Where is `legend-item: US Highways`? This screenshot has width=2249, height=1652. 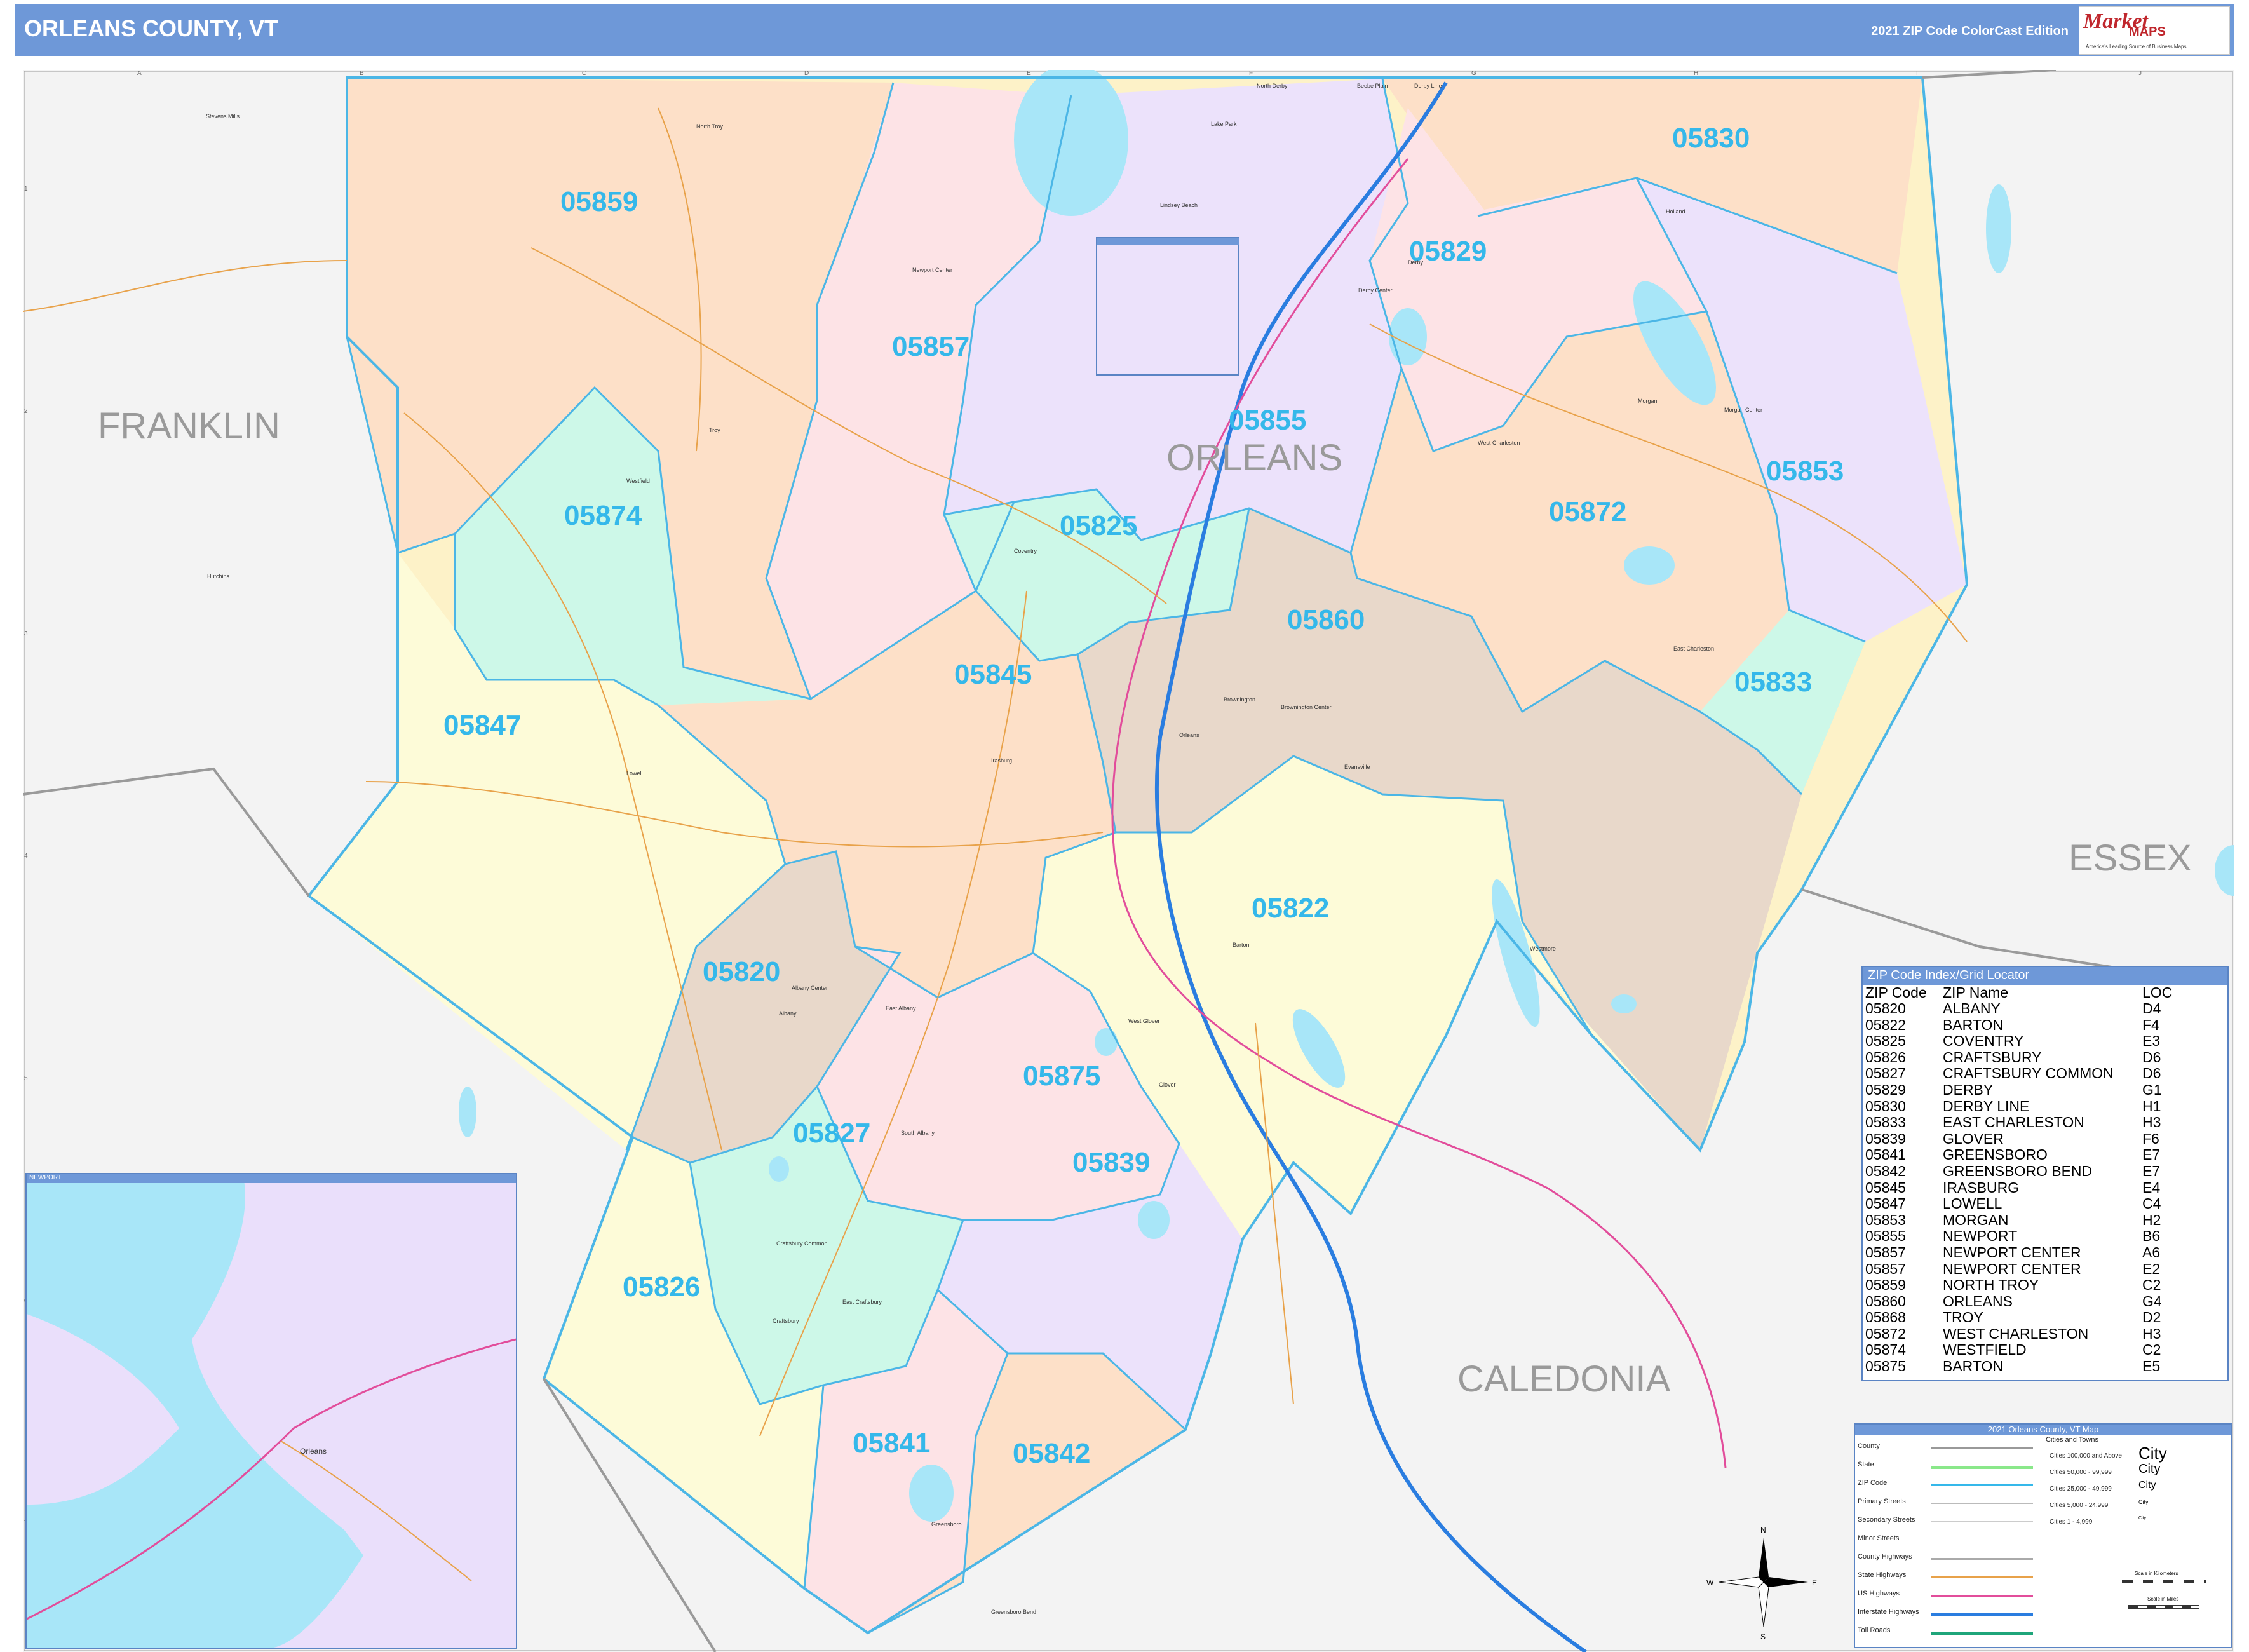
legend-item: US Highways is located at coordinates (1879, 1594).